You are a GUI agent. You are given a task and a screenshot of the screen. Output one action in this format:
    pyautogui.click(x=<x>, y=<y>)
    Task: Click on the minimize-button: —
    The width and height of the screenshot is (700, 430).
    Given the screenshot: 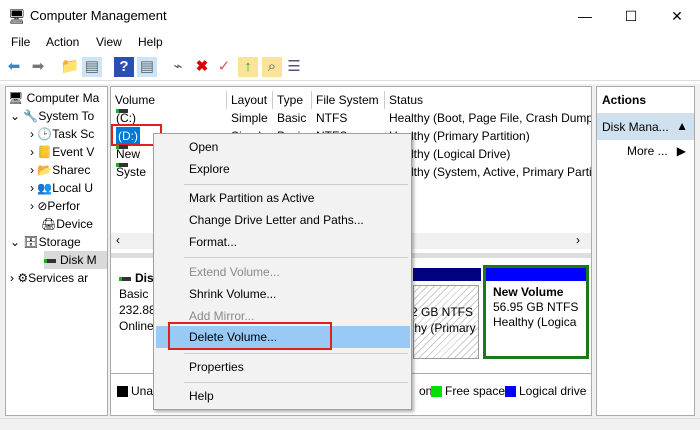 What is the action you would take?
    pyautogui.click(x=585, y=16)
    